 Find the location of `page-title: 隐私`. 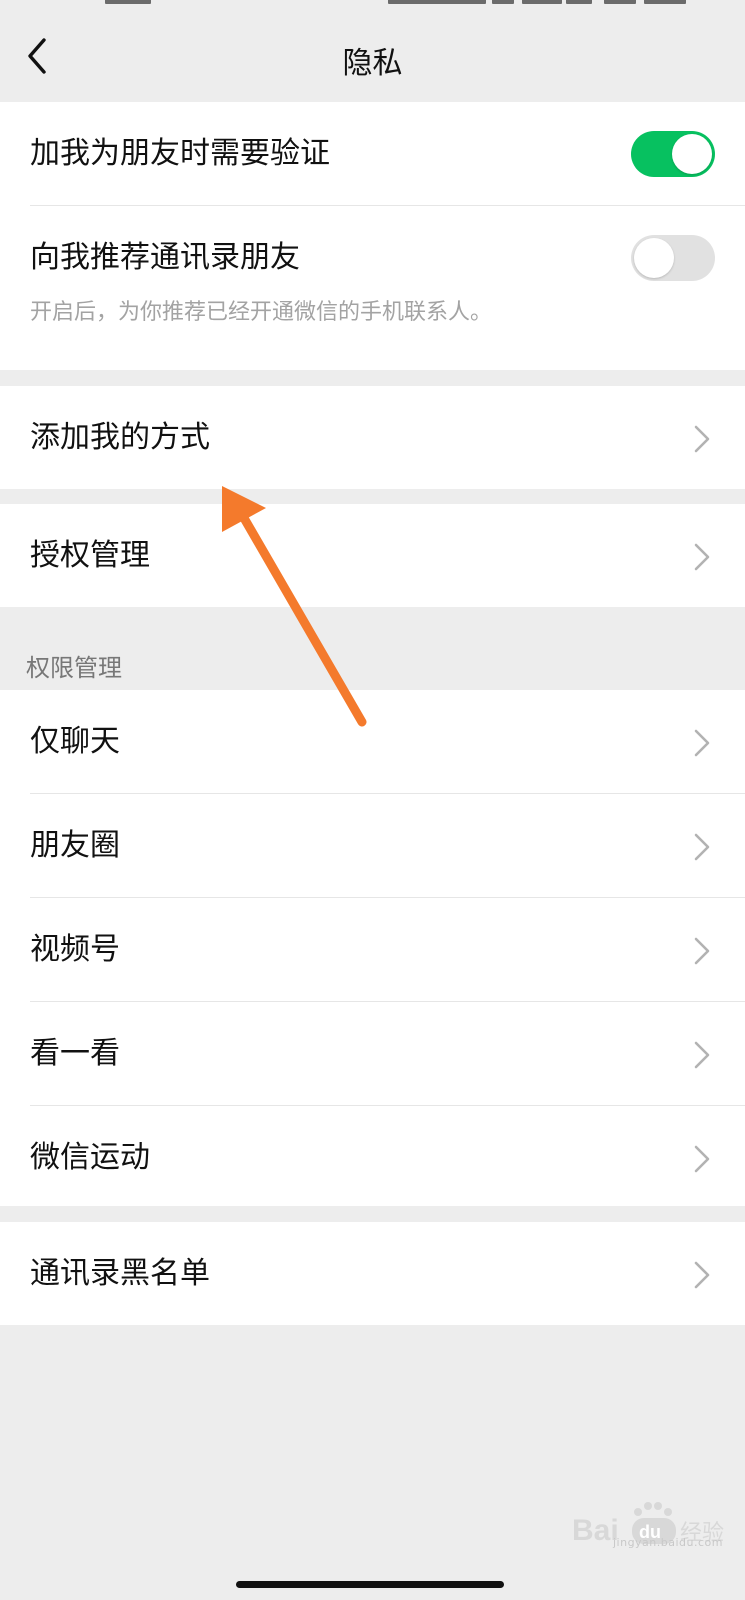

page-title: 隐私 is located at coordinates (372, 63).